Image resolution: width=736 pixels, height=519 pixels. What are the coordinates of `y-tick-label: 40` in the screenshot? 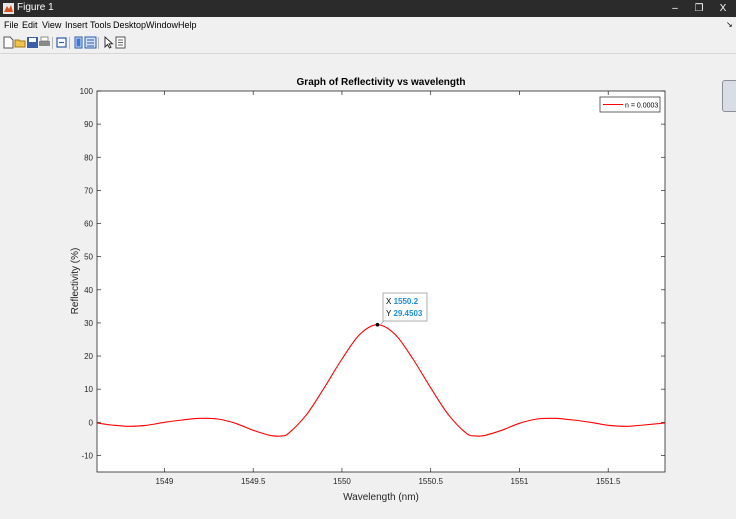 It's located at (88, 290).